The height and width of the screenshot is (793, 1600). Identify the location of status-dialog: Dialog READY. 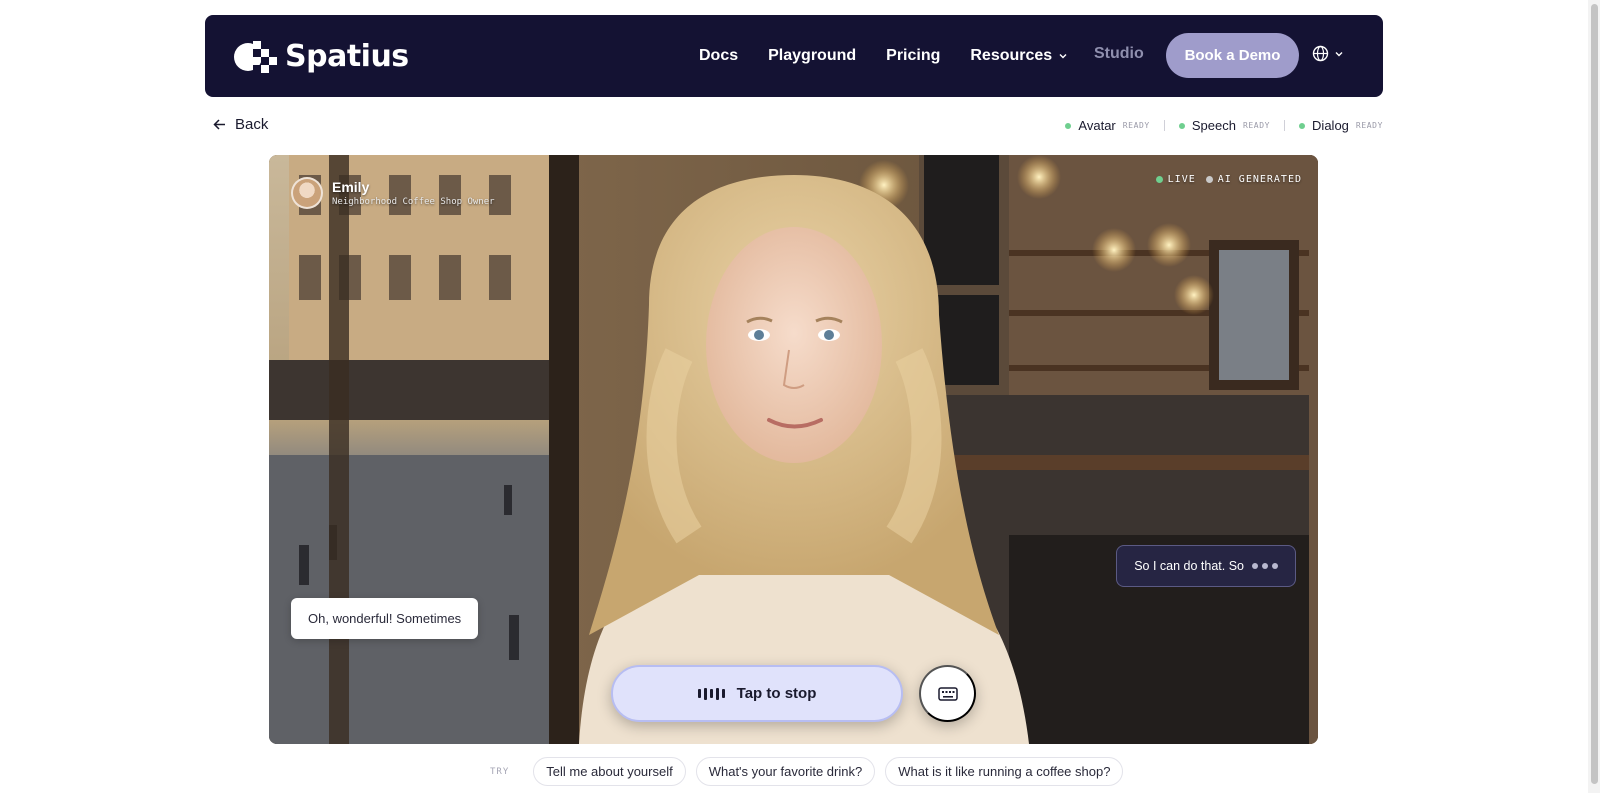
(1341, 125).